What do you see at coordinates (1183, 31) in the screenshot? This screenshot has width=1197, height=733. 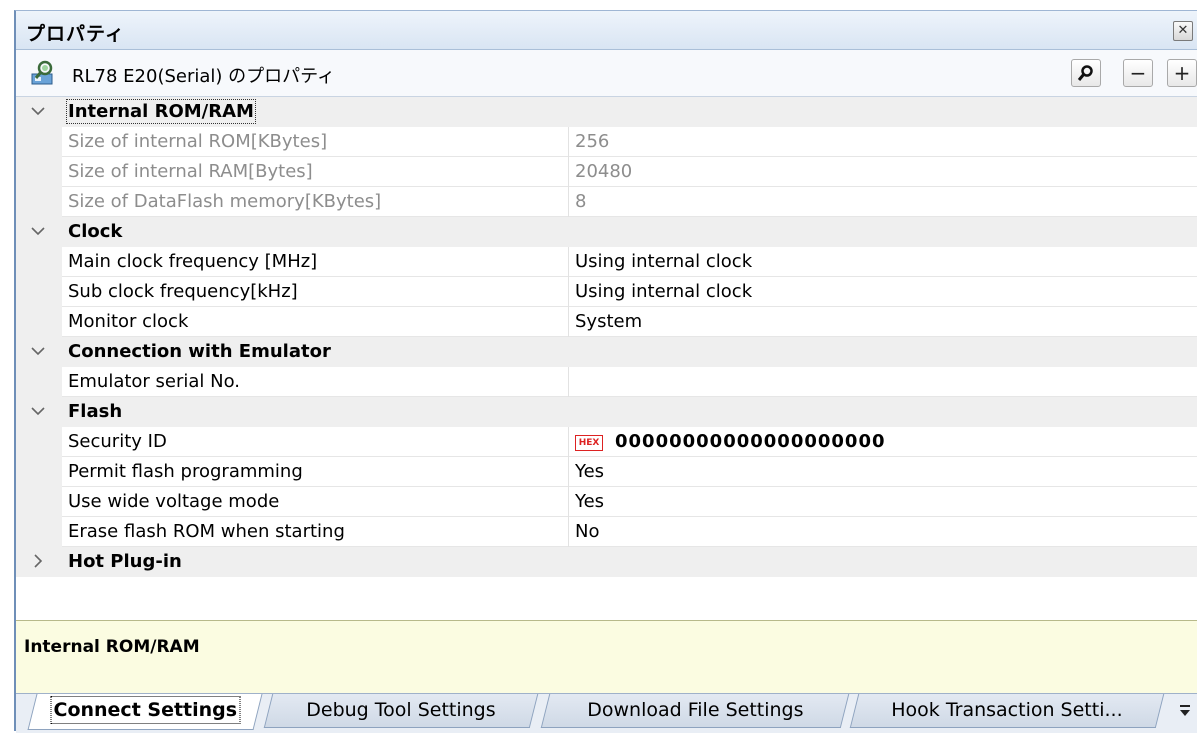 I see `close-icon: ✕` at bounding box center [1183, 31].